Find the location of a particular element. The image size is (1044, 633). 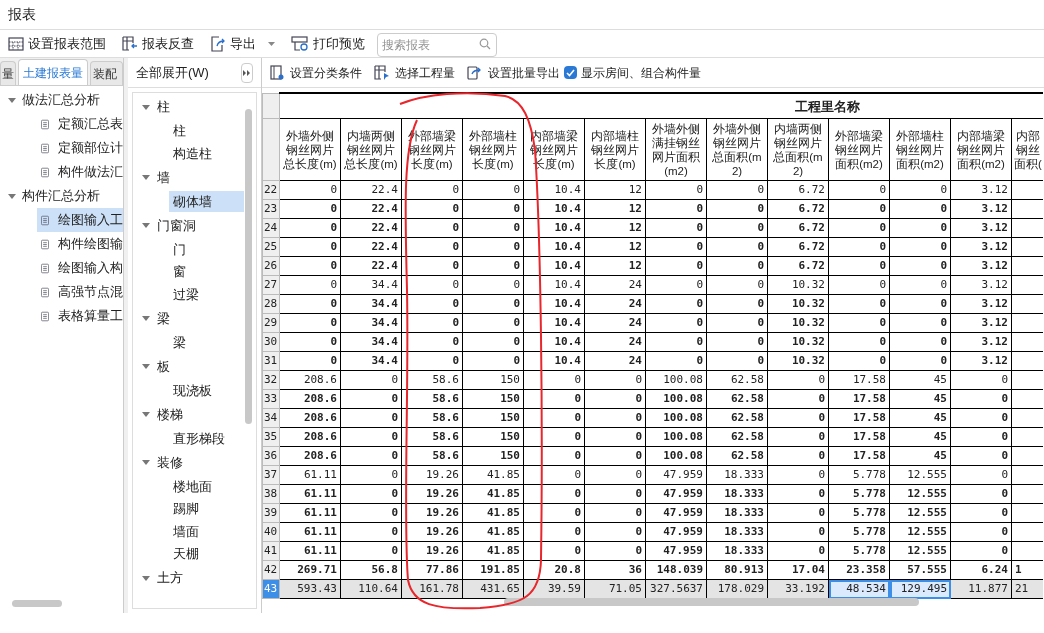

report-item: 定额汇总表 is located at coordinates (80, 124).